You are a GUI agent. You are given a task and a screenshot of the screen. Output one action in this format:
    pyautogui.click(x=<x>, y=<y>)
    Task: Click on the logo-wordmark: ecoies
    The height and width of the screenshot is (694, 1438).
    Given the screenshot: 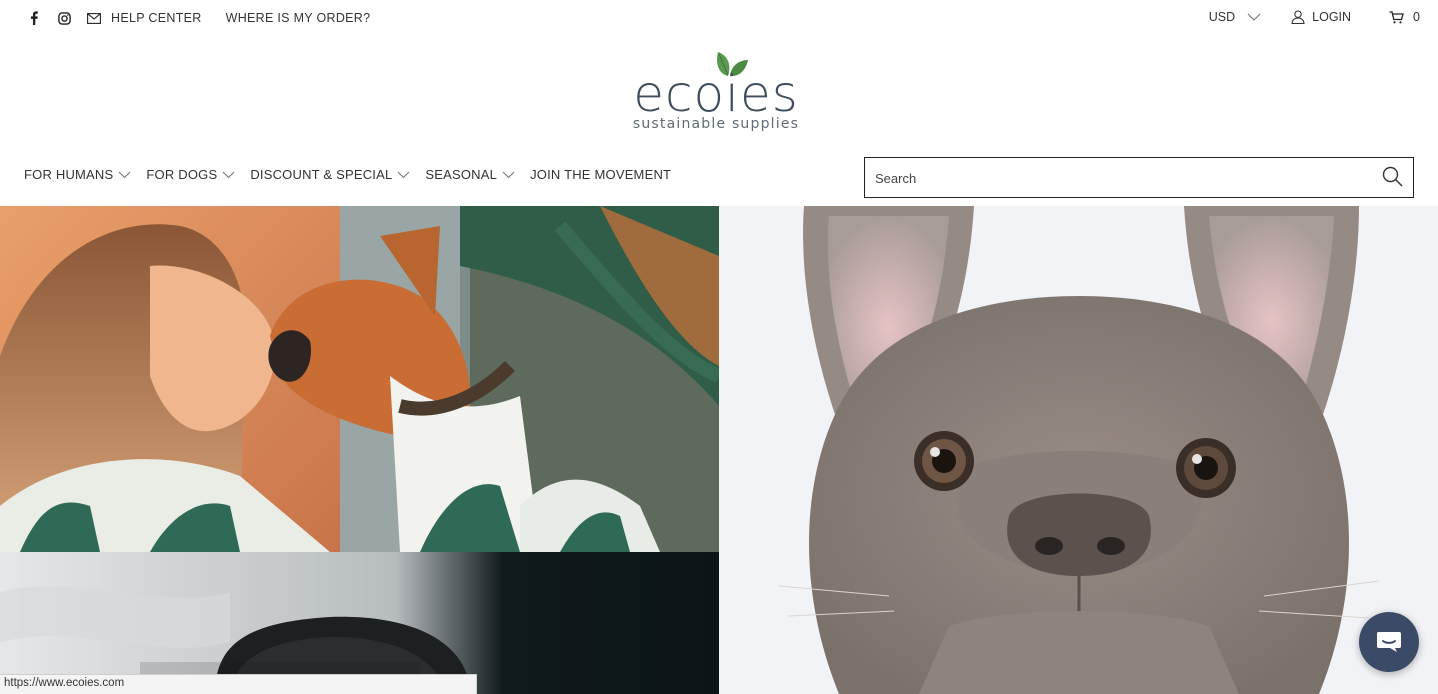 What is the action you would take?
    pyautogui.click(x=716, y=94)
    